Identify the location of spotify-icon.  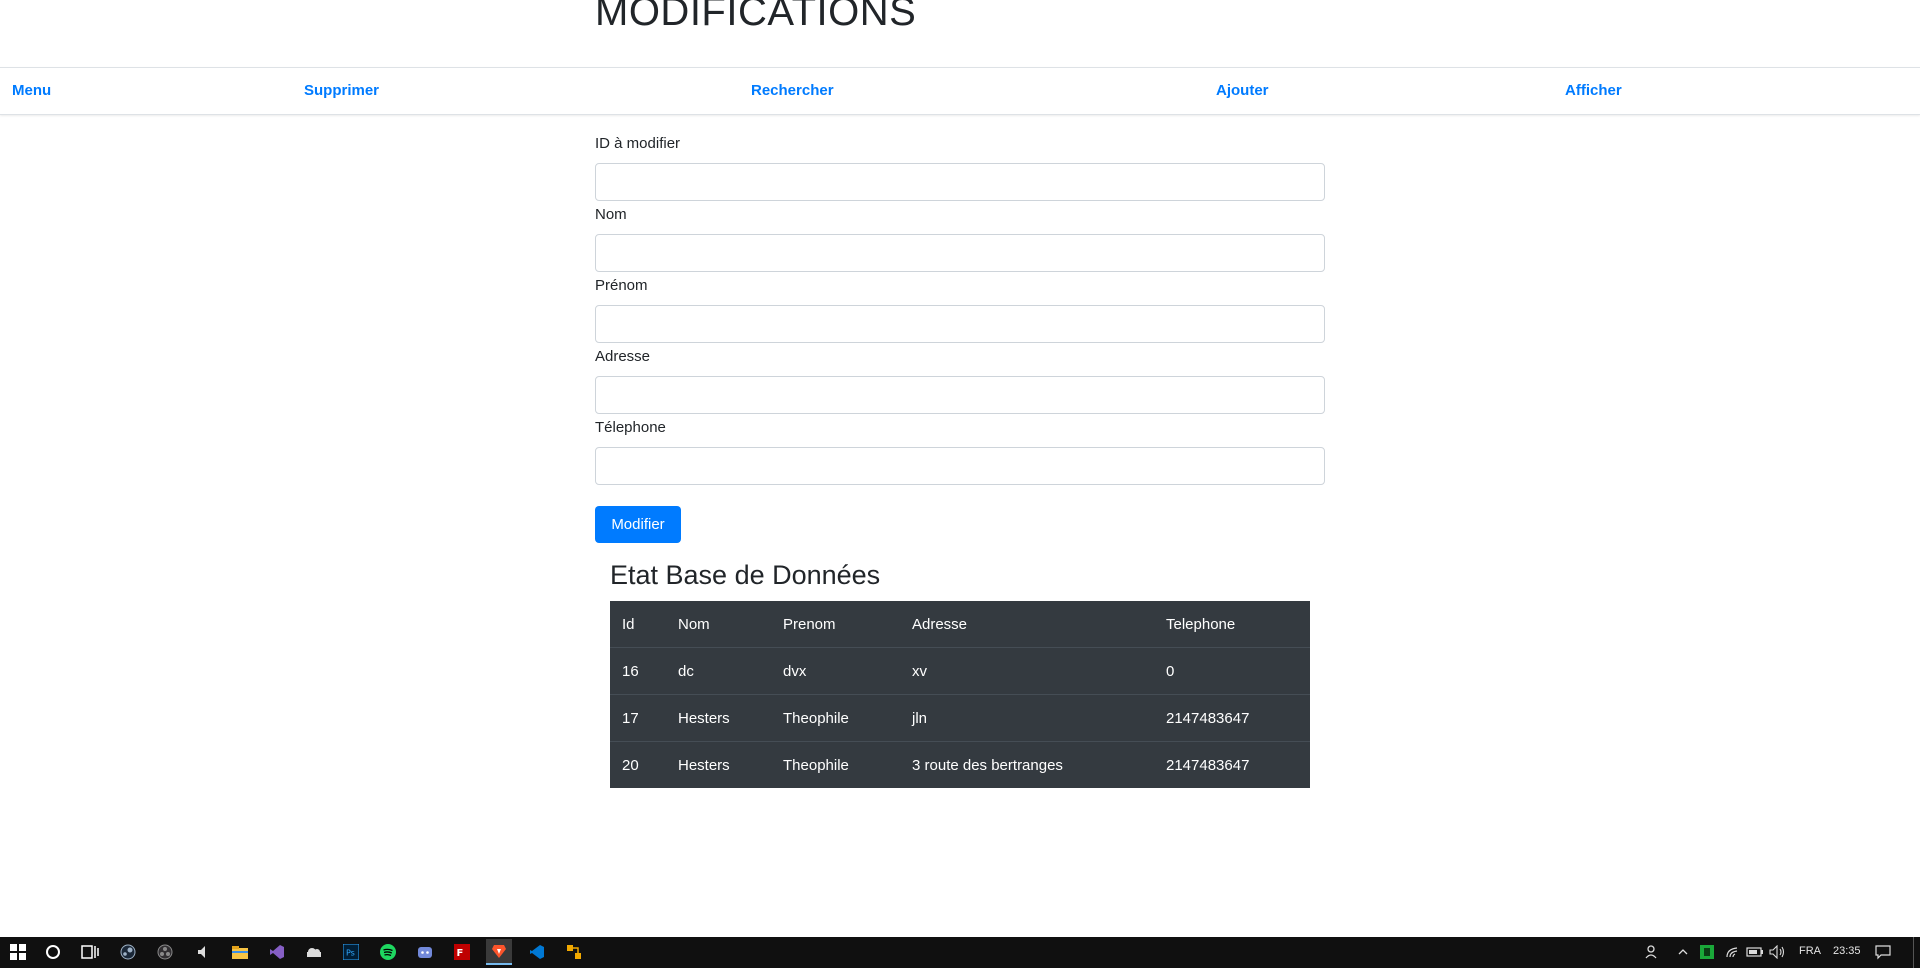
(388, 952).